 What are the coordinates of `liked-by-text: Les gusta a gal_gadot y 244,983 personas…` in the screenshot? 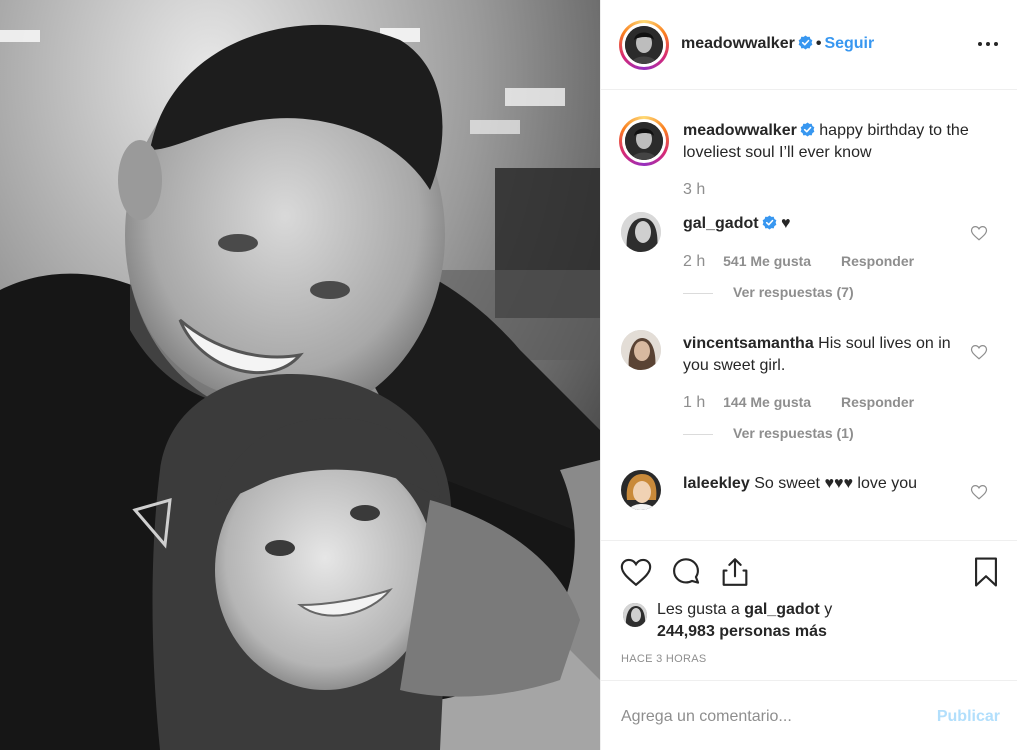 It's located at (744, 621).